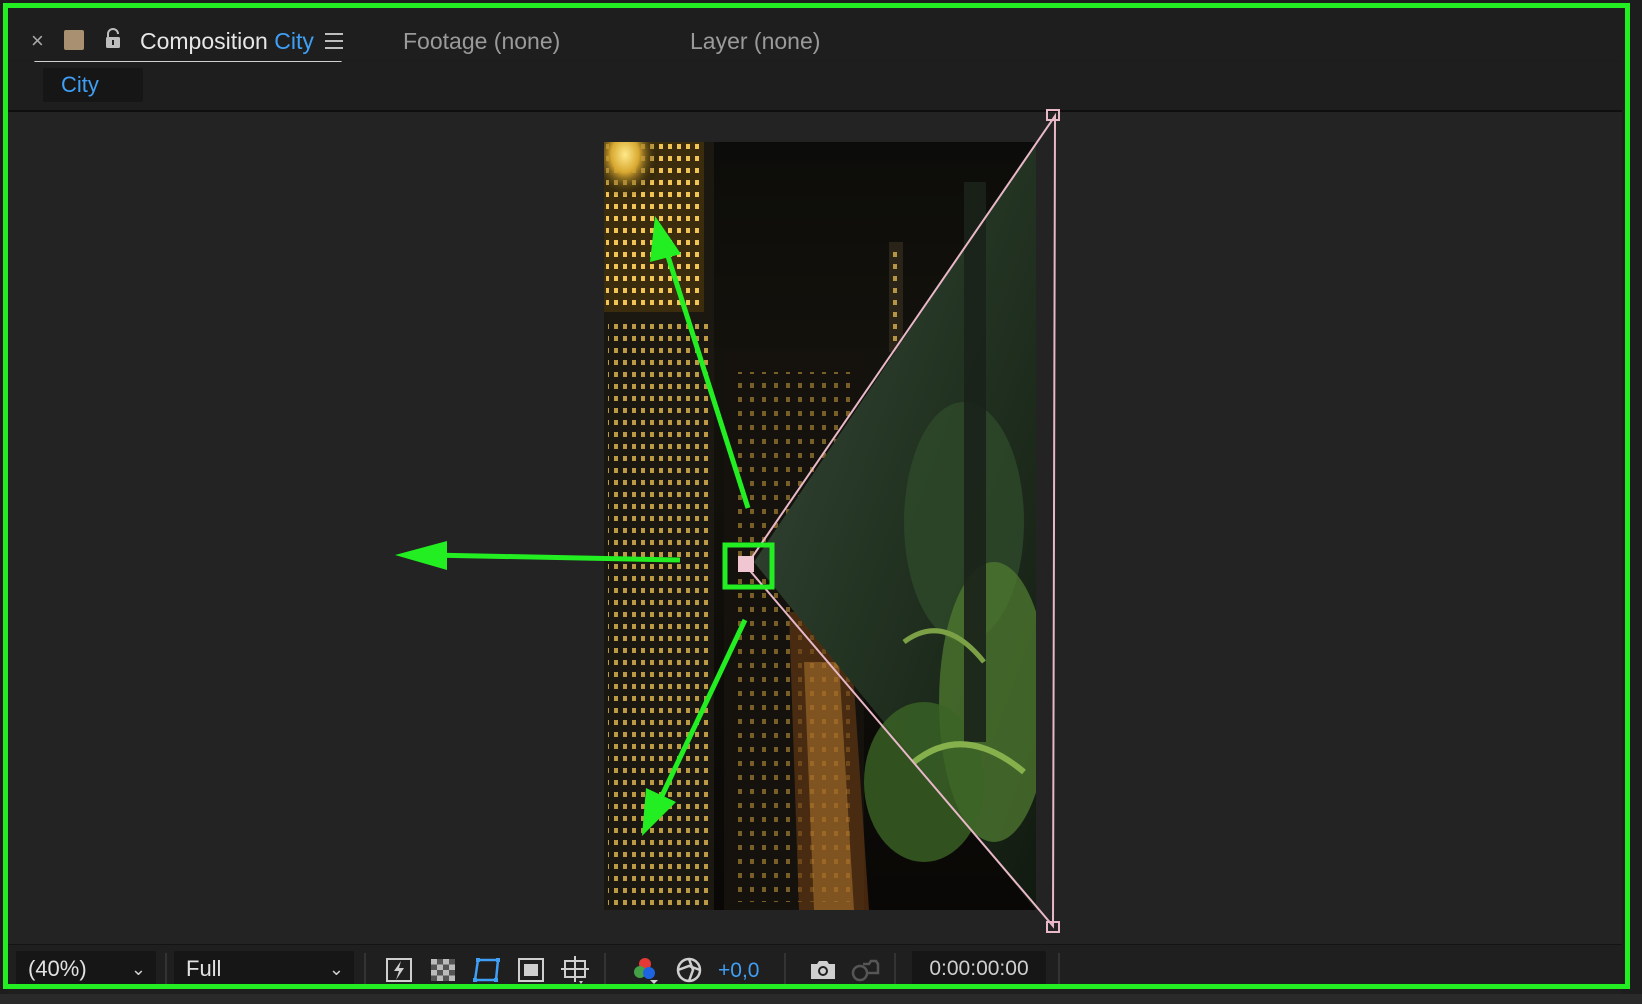  I want to click on panel-bottom-edge, so click(821, 999).